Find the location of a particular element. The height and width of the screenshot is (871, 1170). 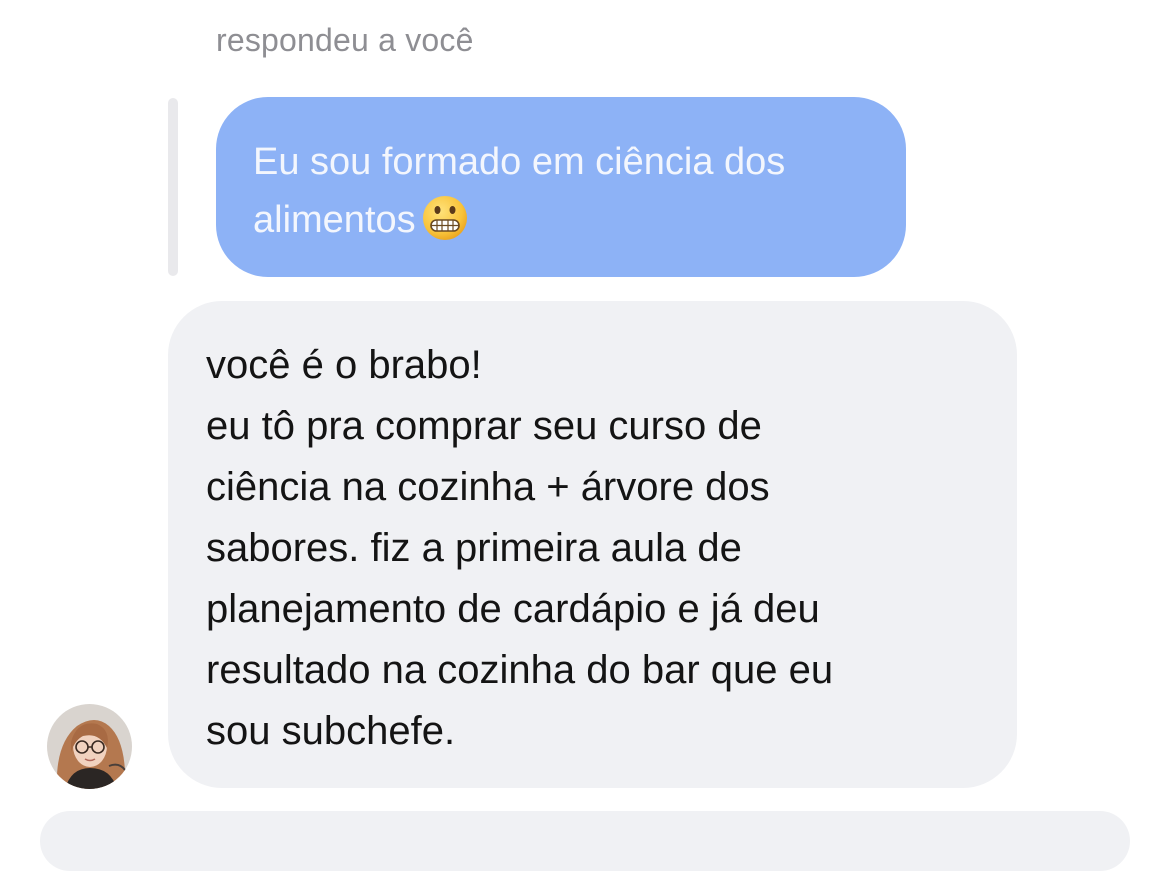

message-line: ciência na cozinha + árvore dos is located at coordinates (488, 487).